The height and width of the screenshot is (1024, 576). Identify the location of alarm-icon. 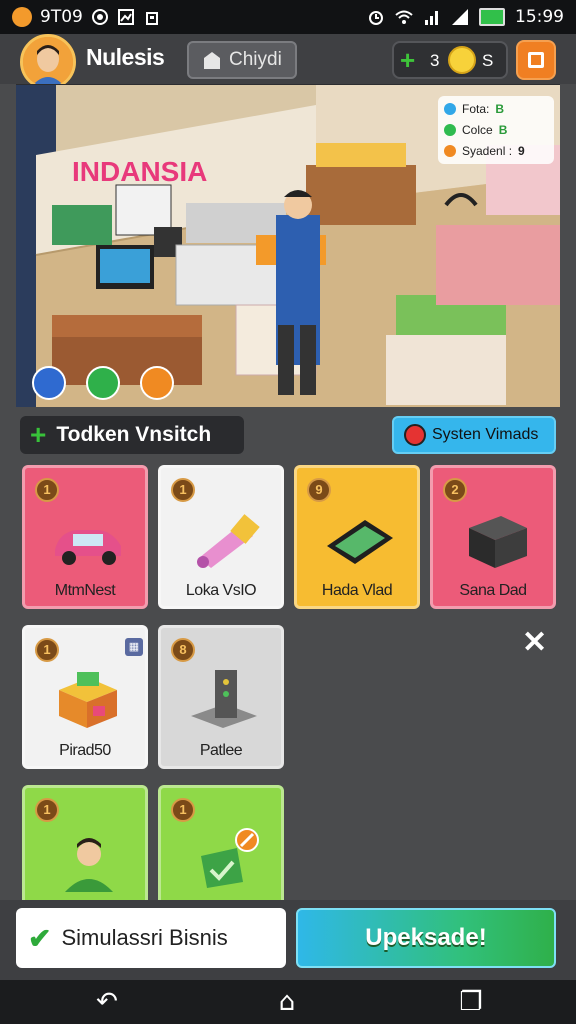
(376, 18).